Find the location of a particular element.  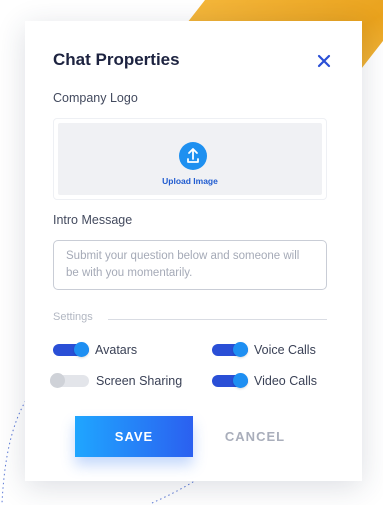

cancel-button: CANCEL is located at coordinates (255, 436).